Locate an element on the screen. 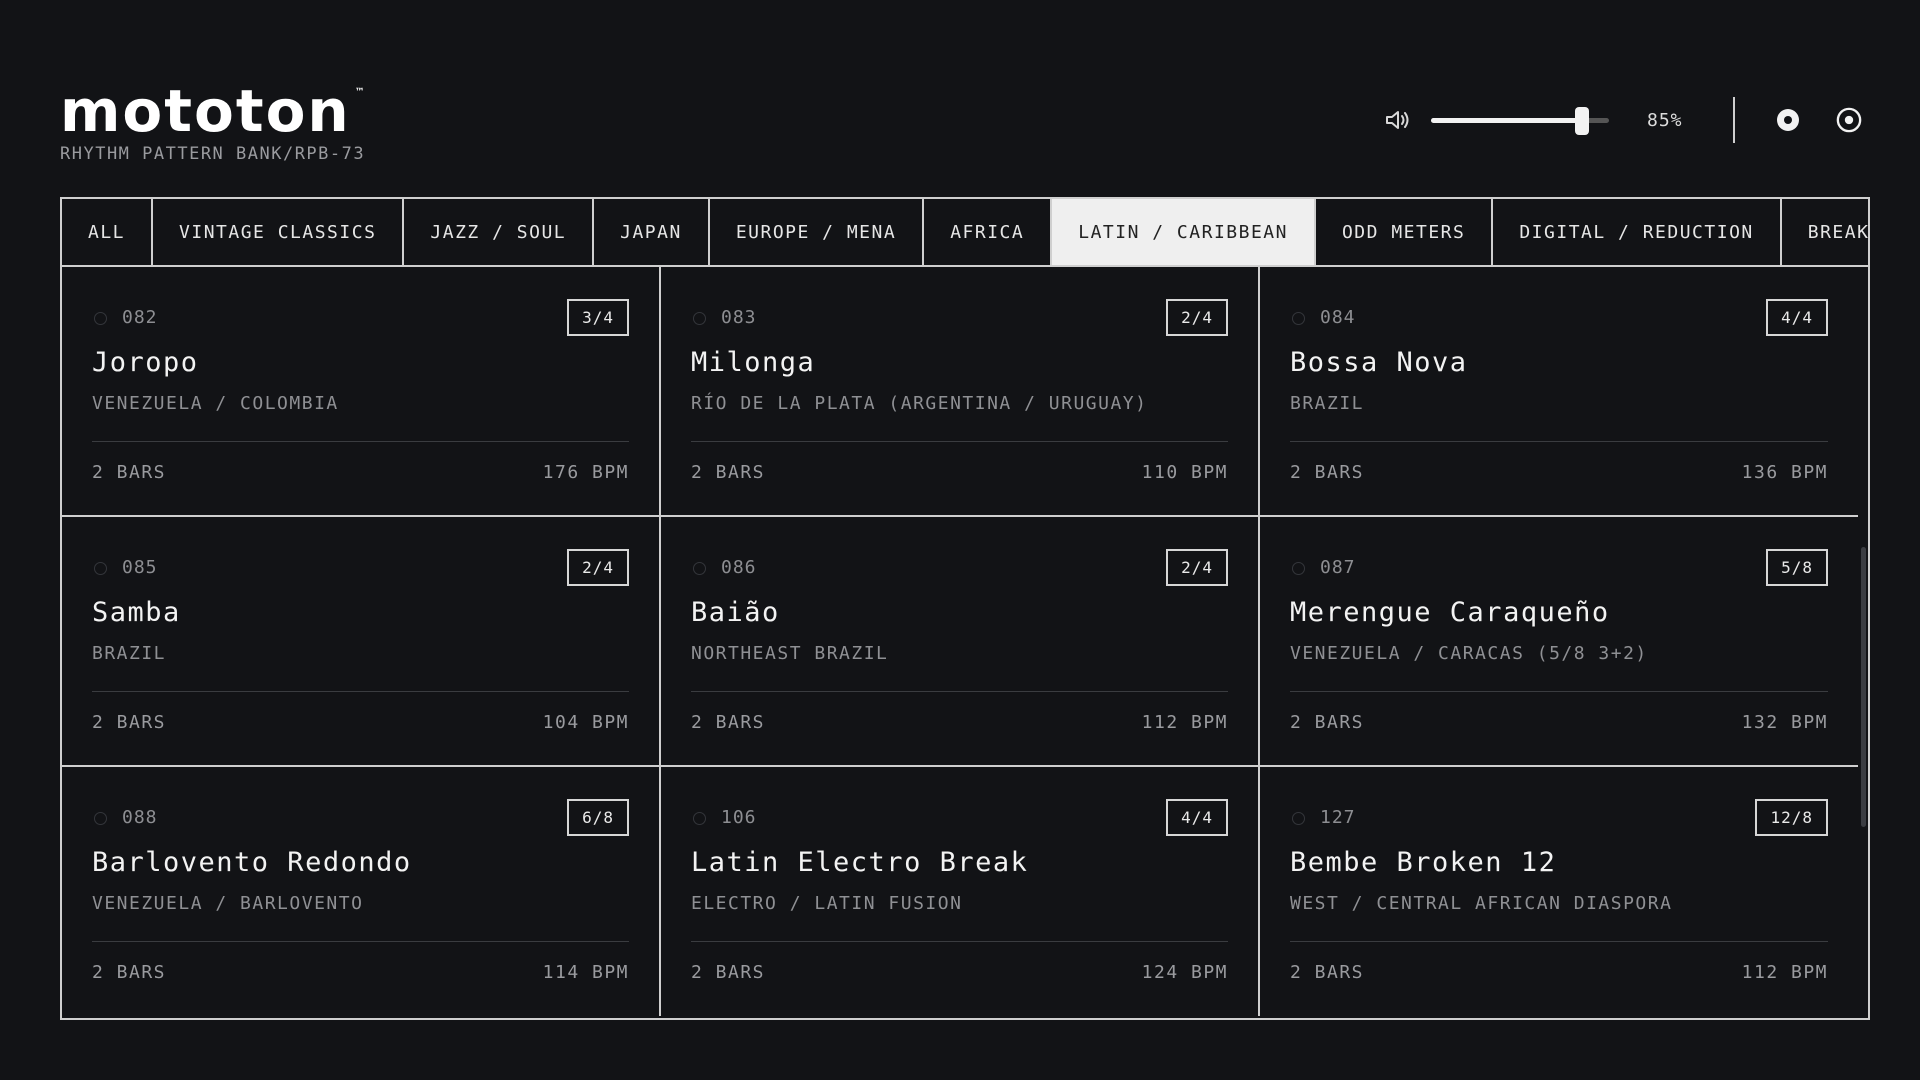 The height and width of the screenshot is (1080, 1920). volume-thumb is located at coordinates (1582, 121).